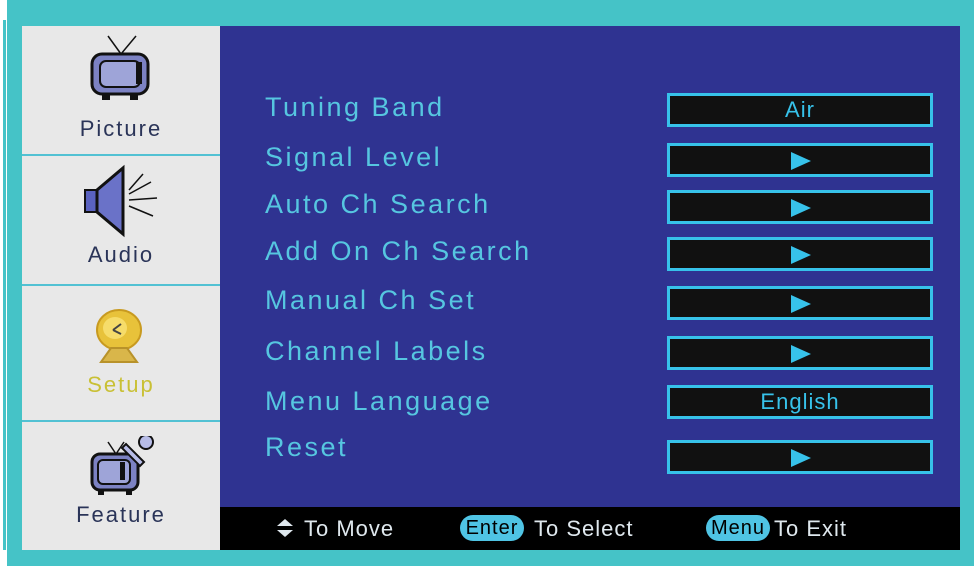  Describe the element at coordinates (378, 204) in the screenshot. I see `menu-item-label: Auto Ch Search` at that location.